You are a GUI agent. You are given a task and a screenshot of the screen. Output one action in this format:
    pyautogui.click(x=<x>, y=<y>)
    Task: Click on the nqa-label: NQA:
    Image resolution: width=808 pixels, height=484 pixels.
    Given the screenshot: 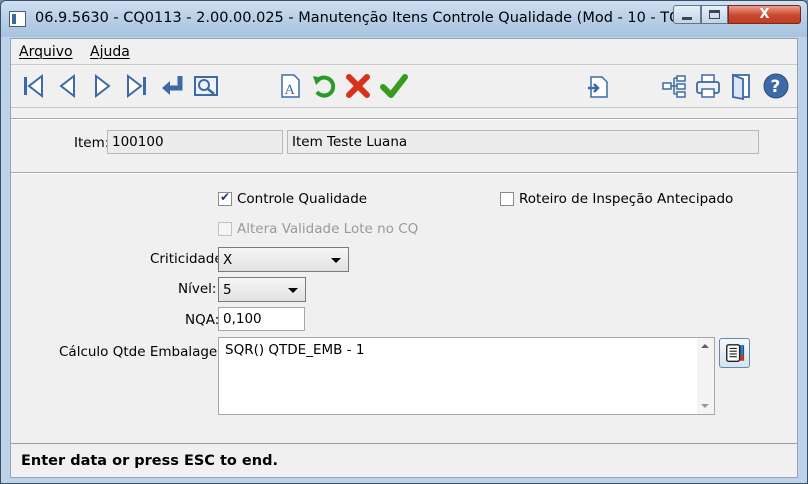 What is the action you would take?
    pyautogui.click(x=202, y=320)
    